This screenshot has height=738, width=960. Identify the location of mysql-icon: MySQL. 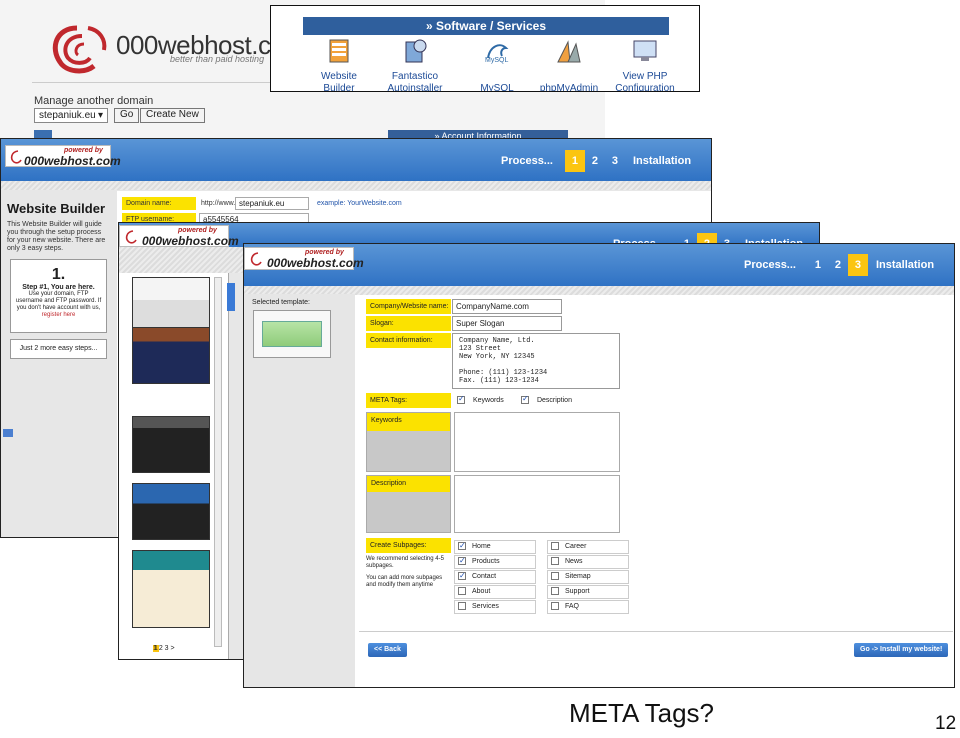
(496, 54).